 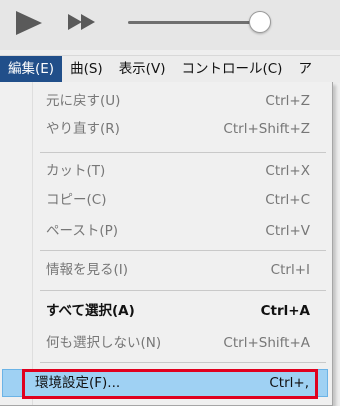 I want to click on menu-song: 曲(S), so click(x=86, y=69).